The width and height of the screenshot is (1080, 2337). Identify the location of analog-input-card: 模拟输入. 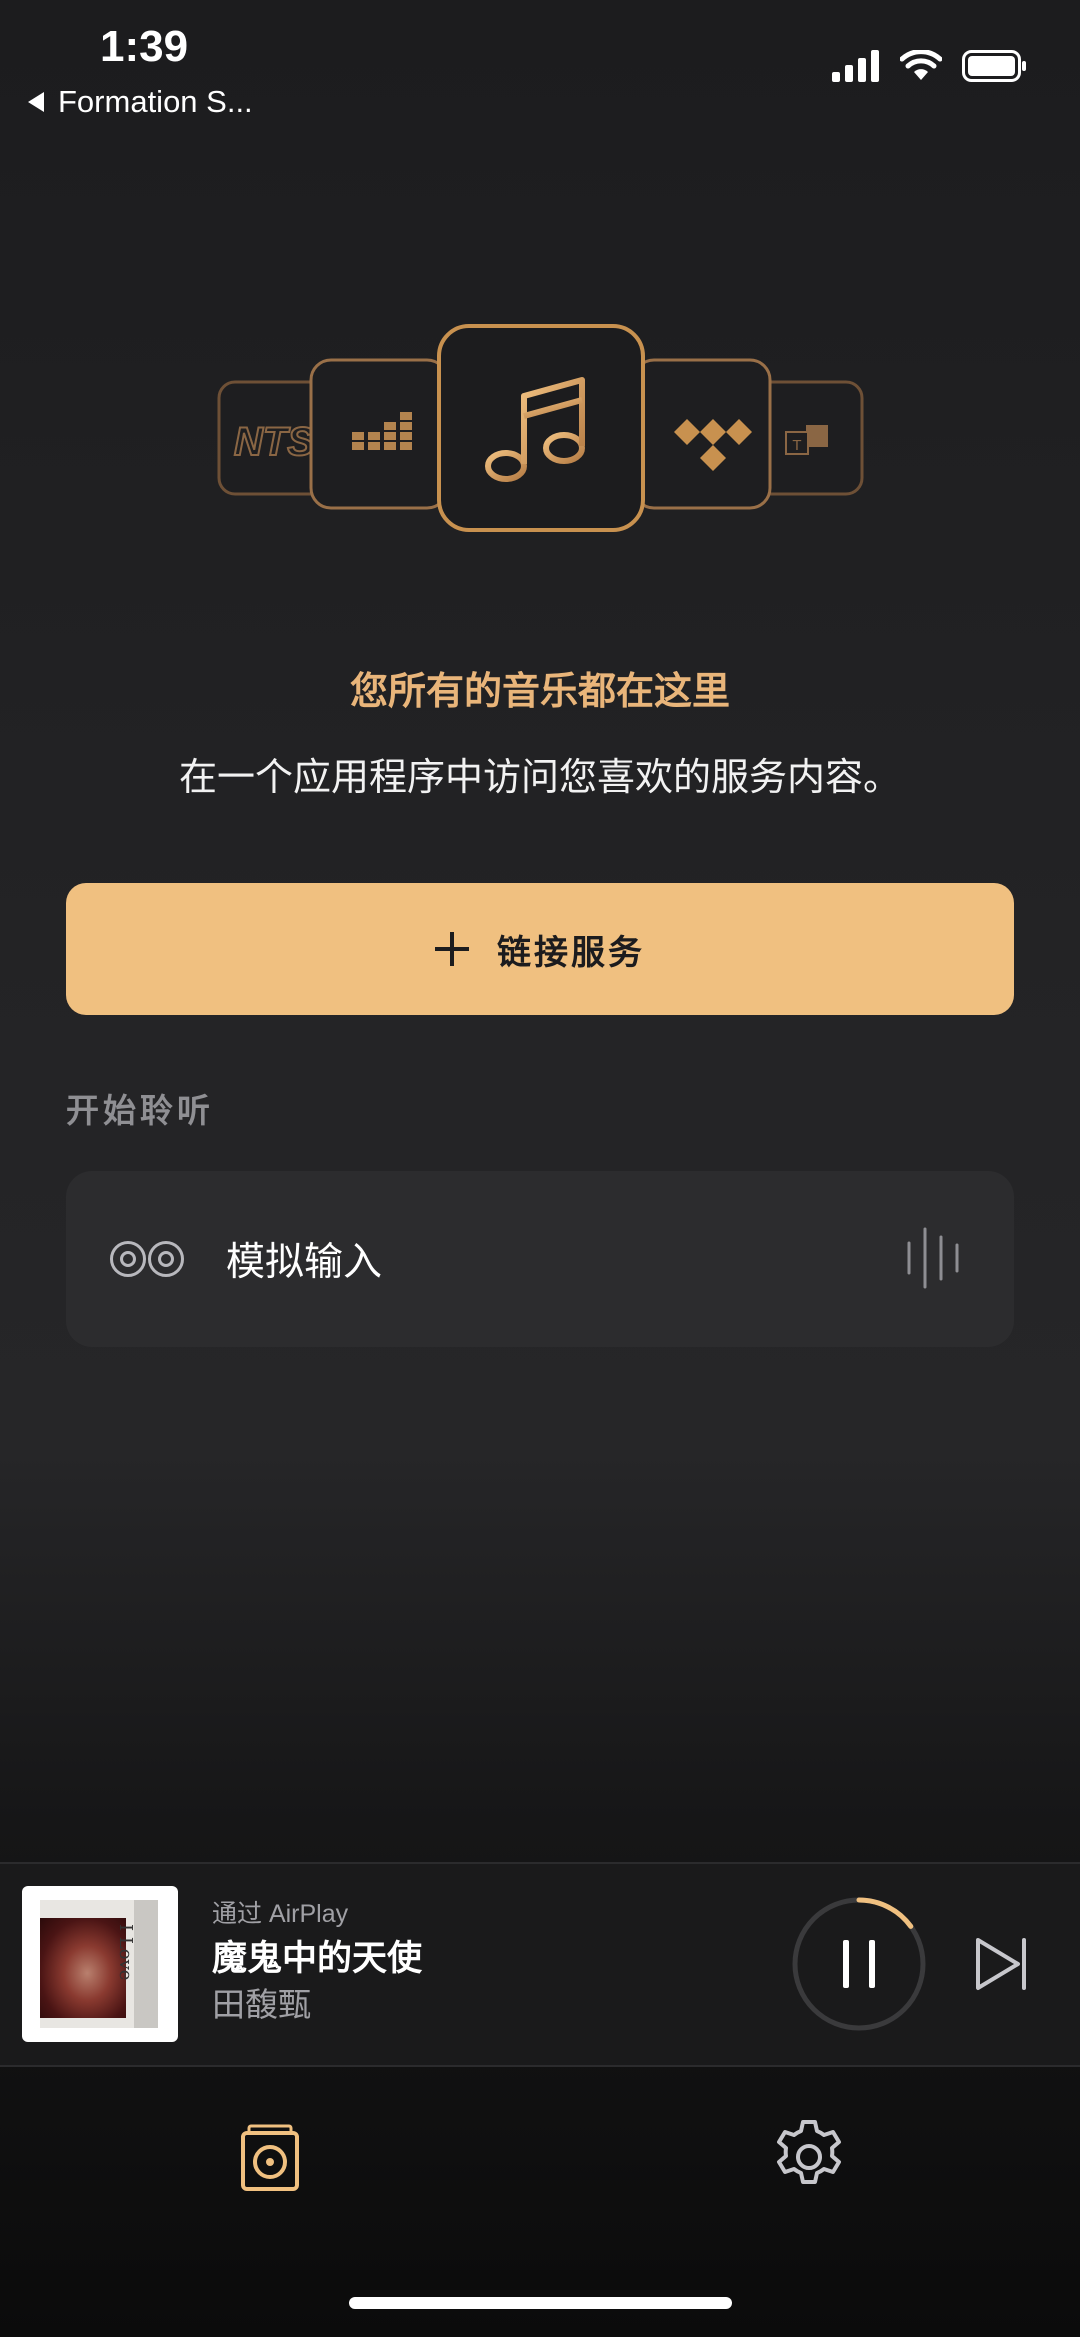
(540, 1259).